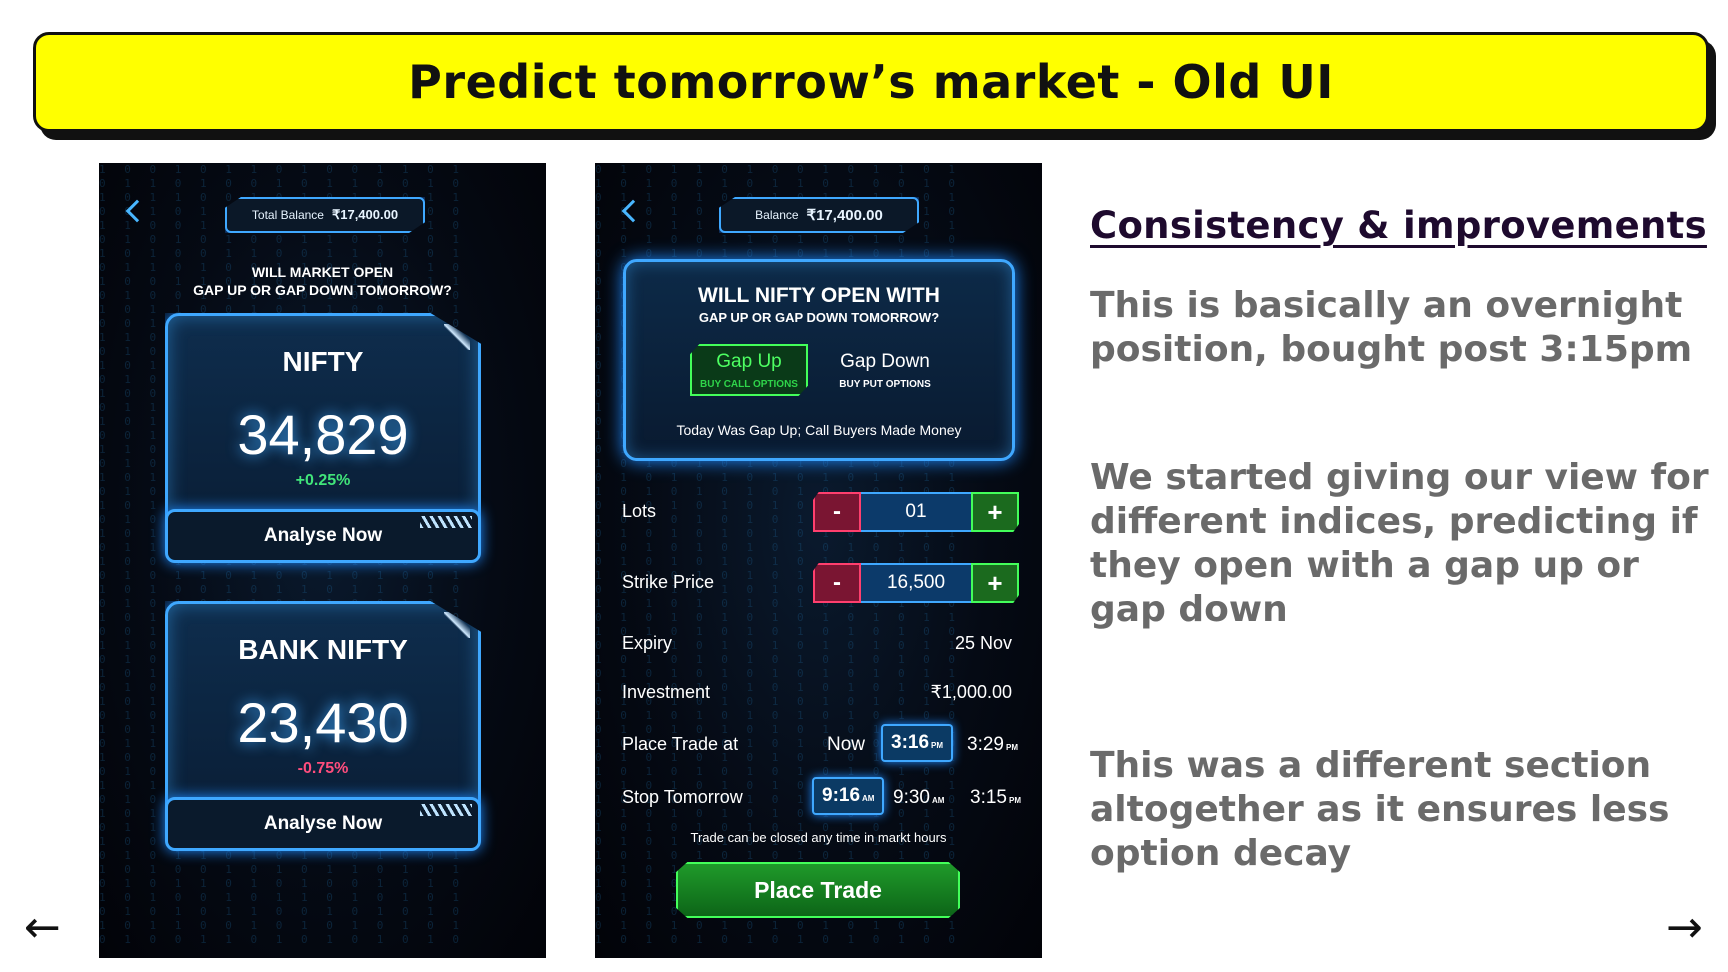 Image resolution: width=1728 pixels, height=972 pixels. What do you see at coordinates (910, 742) in the screenshot?
I see `time-value: 3:16` at bounding box center [910, 742].